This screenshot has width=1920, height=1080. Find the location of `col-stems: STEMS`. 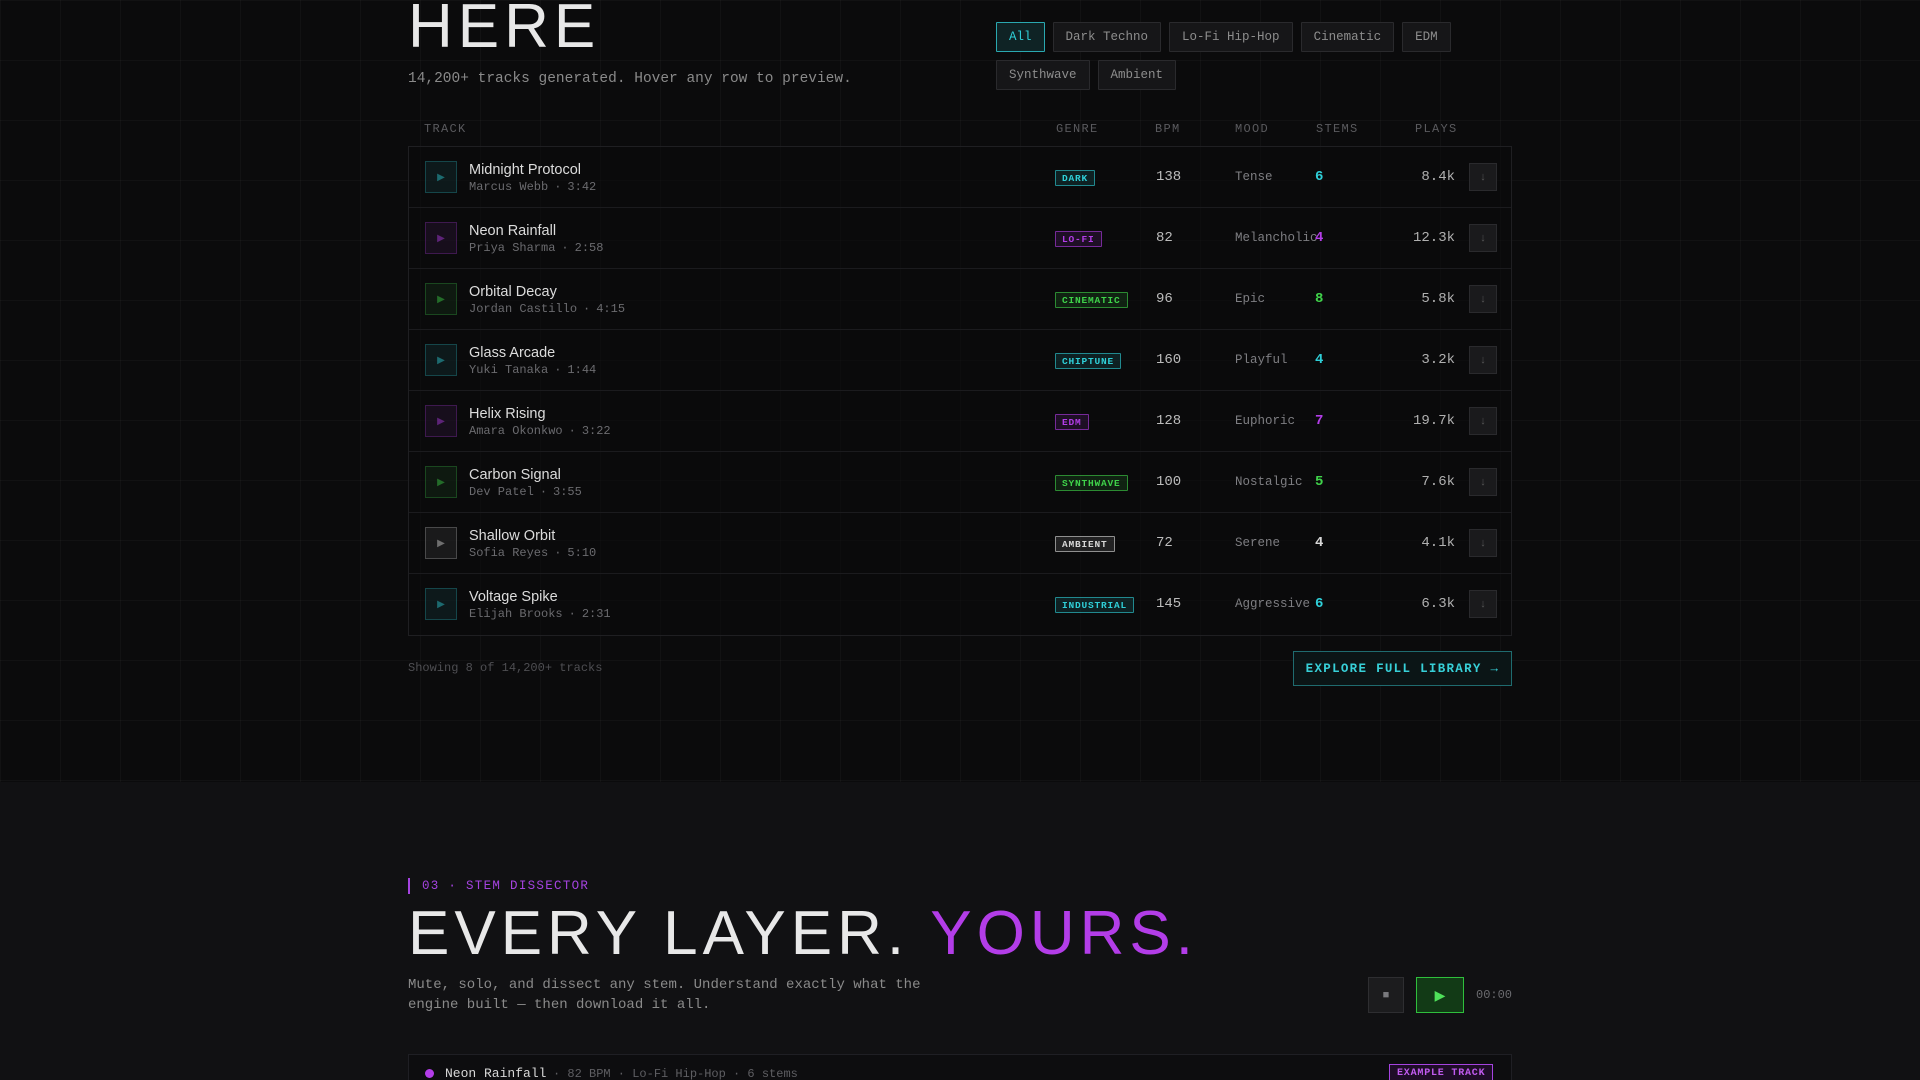

col-stems: STEMS is located at coordinates (1337, 129).